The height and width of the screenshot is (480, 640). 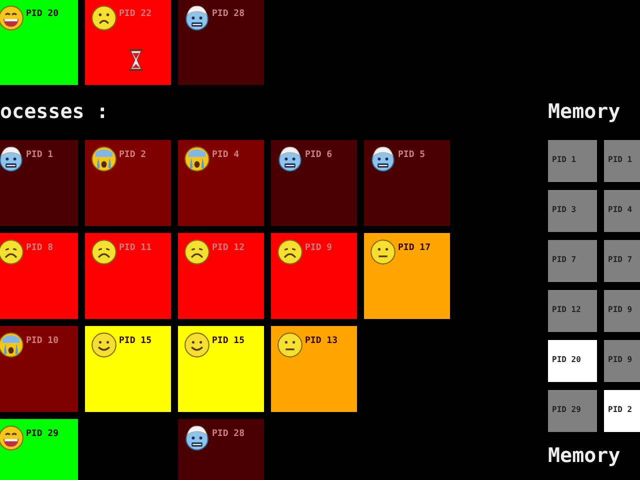 What do you see at coordinates (226, 155) in the screenshot?
I see `process-label: PID 4` at bounding box center [226, 155].